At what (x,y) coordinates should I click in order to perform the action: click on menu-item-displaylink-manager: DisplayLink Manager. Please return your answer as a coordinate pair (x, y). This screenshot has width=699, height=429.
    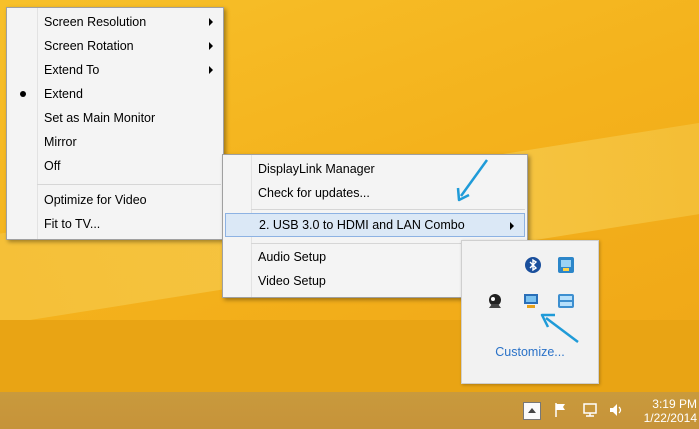
    Looking at the image, I should click on (375, 169).